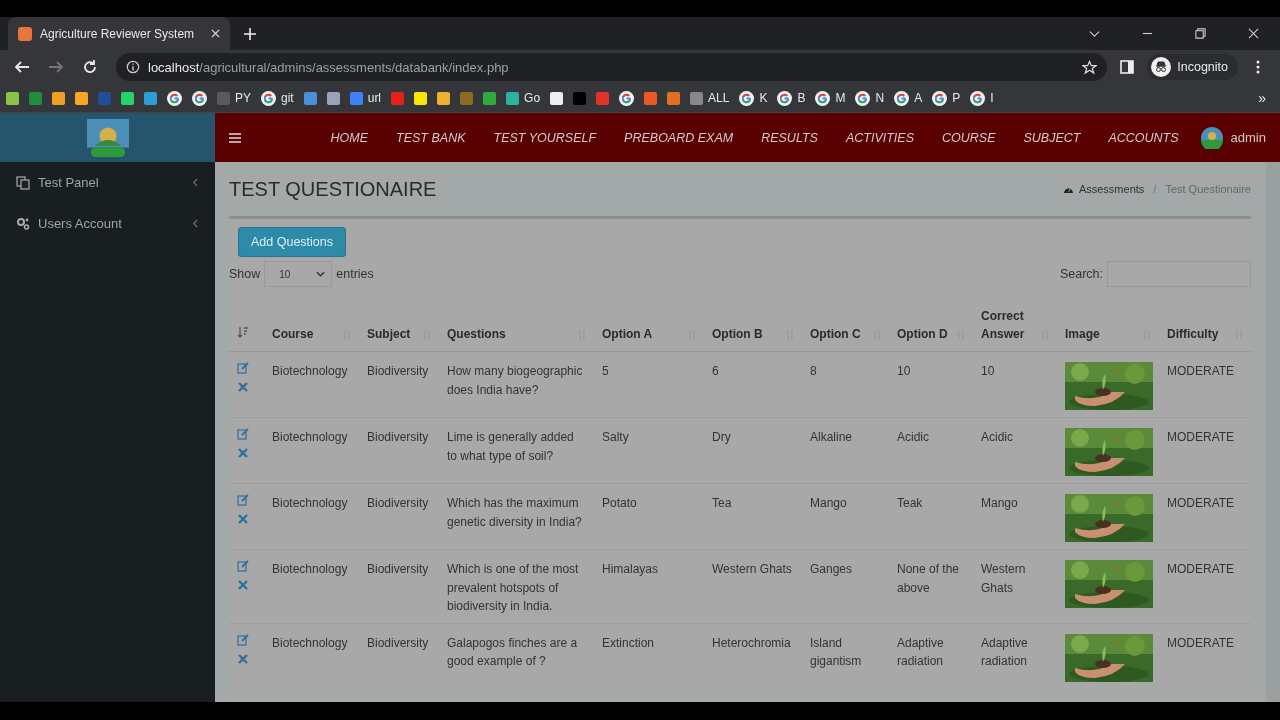 Image resolution: width=1280 pixels, height=720 pixels. What do you see at coordinates (753, 98) in the screenshot?
I see `bookmark: K` at bounding box center [753, 98].